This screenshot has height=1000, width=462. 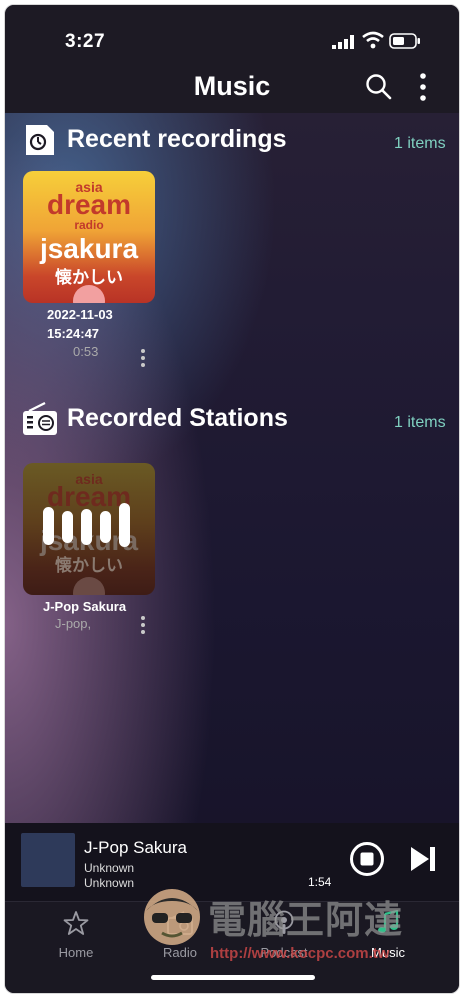 What do you see at coordinates (89, 204) in the screenshot?
I see `logo-text-dream: dream` at bounding box center [89, 204].